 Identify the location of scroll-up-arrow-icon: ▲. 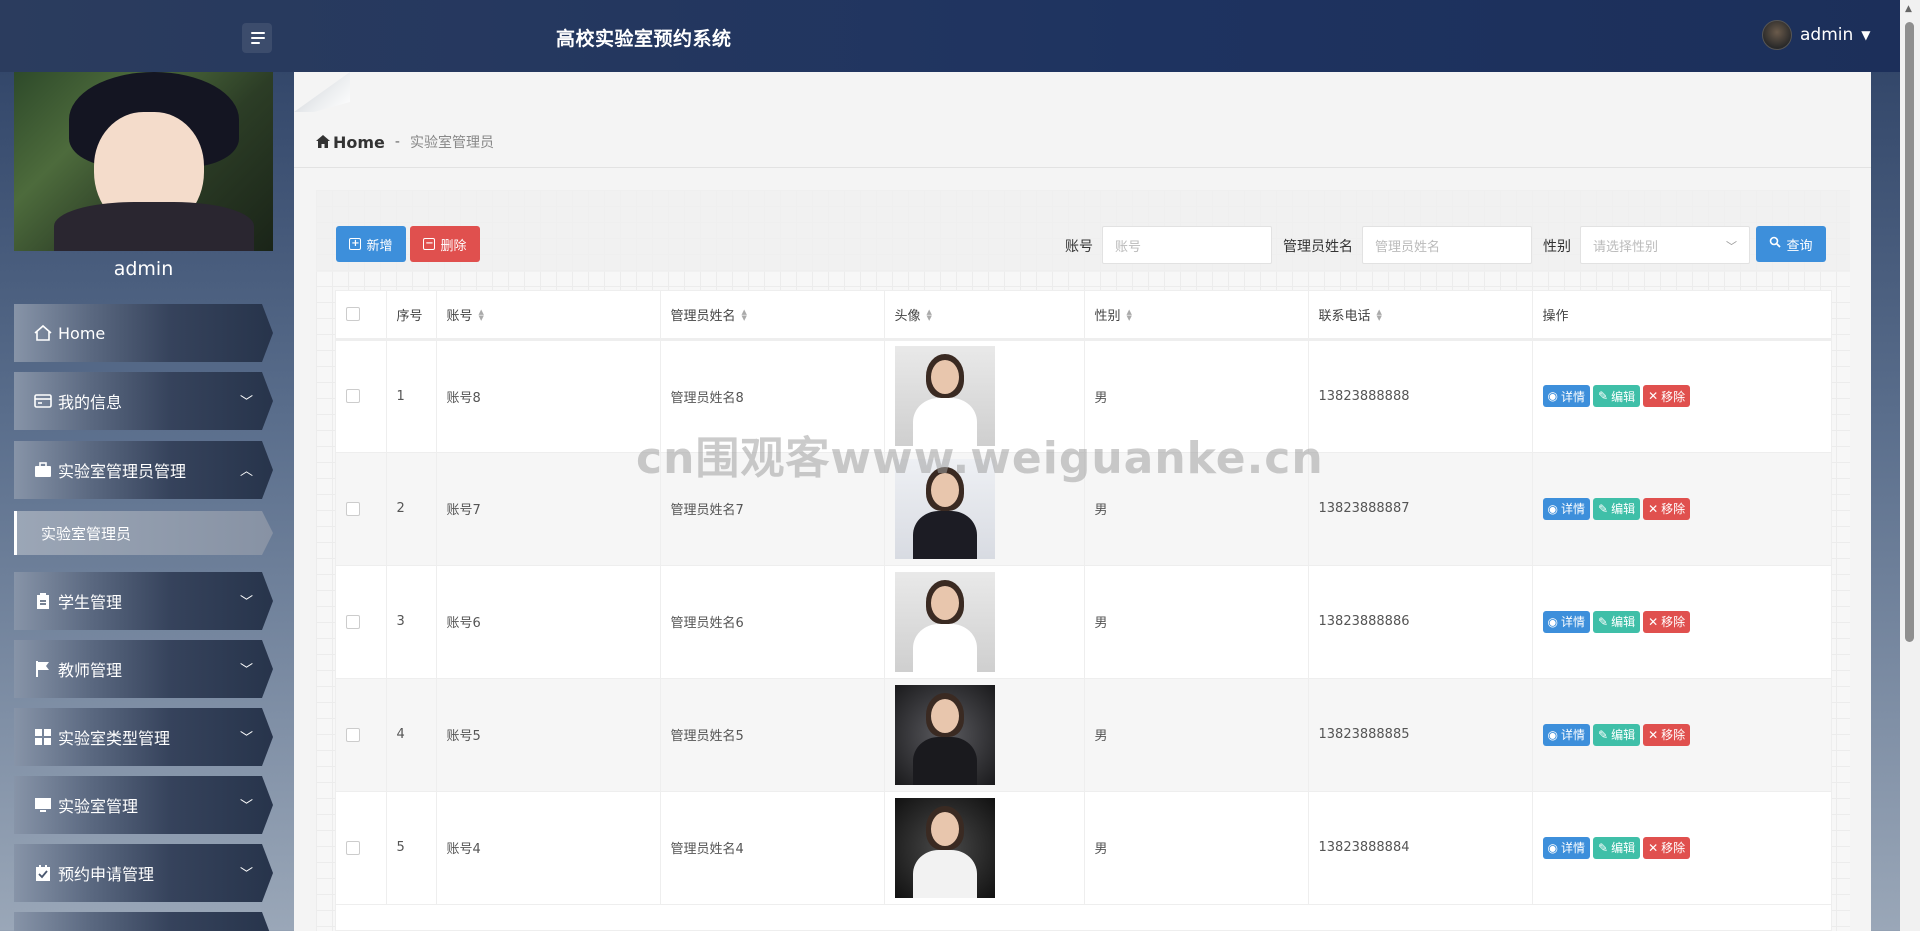
(1908, 9).